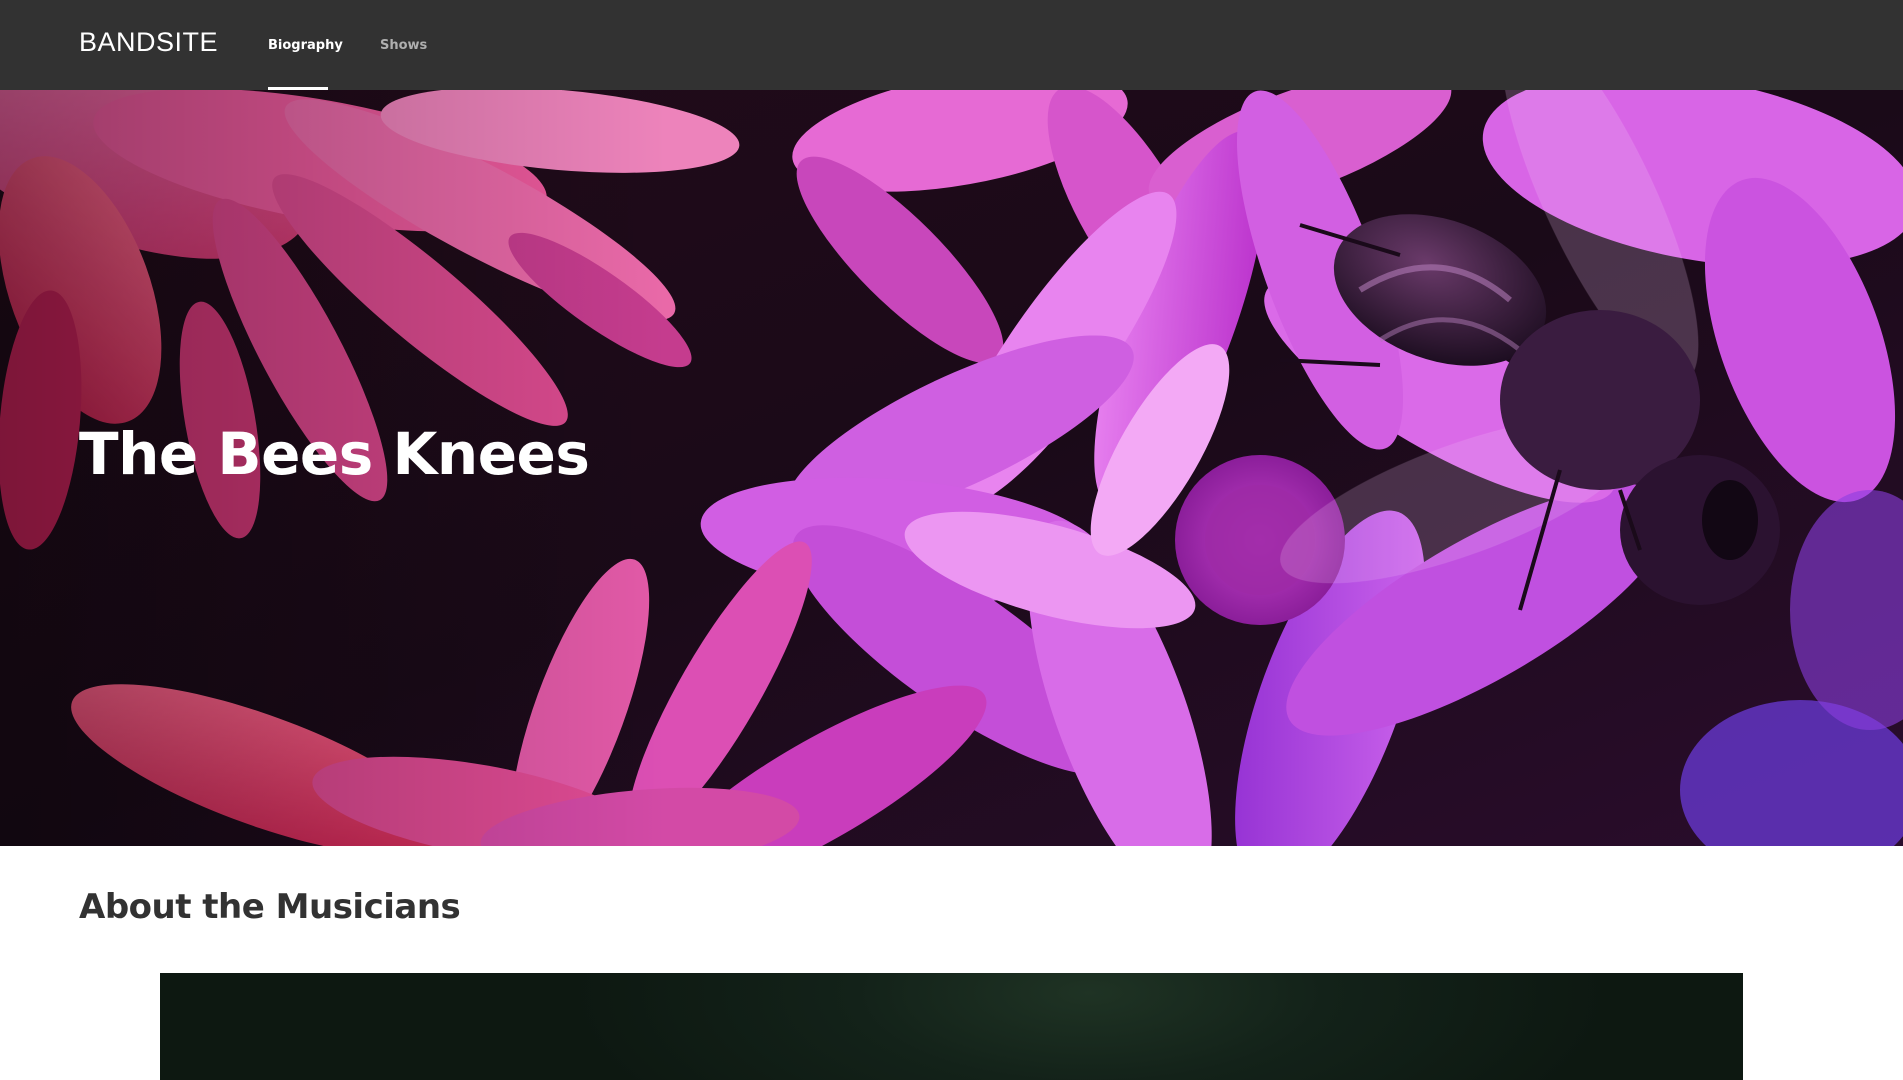 The width and height of the screenshot is (1903, 1080). I want to click on bandsite-logo: BANDSITE, so click(148, 42).